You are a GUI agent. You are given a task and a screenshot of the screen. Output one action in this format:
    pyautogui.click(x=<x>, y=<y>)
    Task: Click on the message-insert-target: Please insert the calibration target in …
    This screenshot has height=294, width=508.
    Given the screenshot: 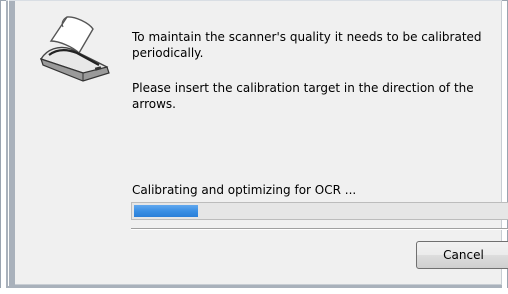 What is the action you would take?
    pyautogui.click(x=303, y=96)
    